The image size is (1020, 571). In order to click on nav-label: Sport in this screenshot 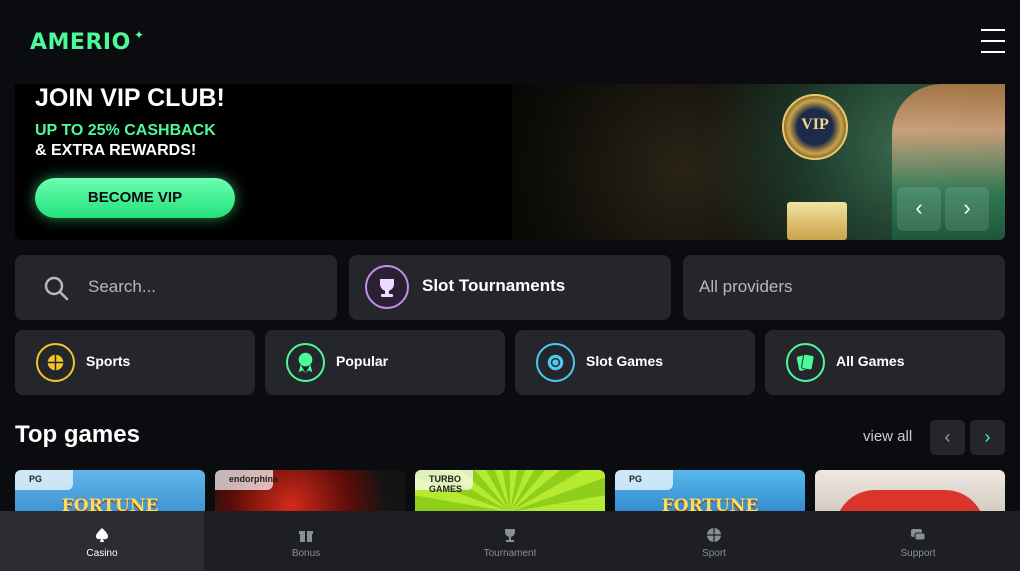, I will do `click(714, 553)`.